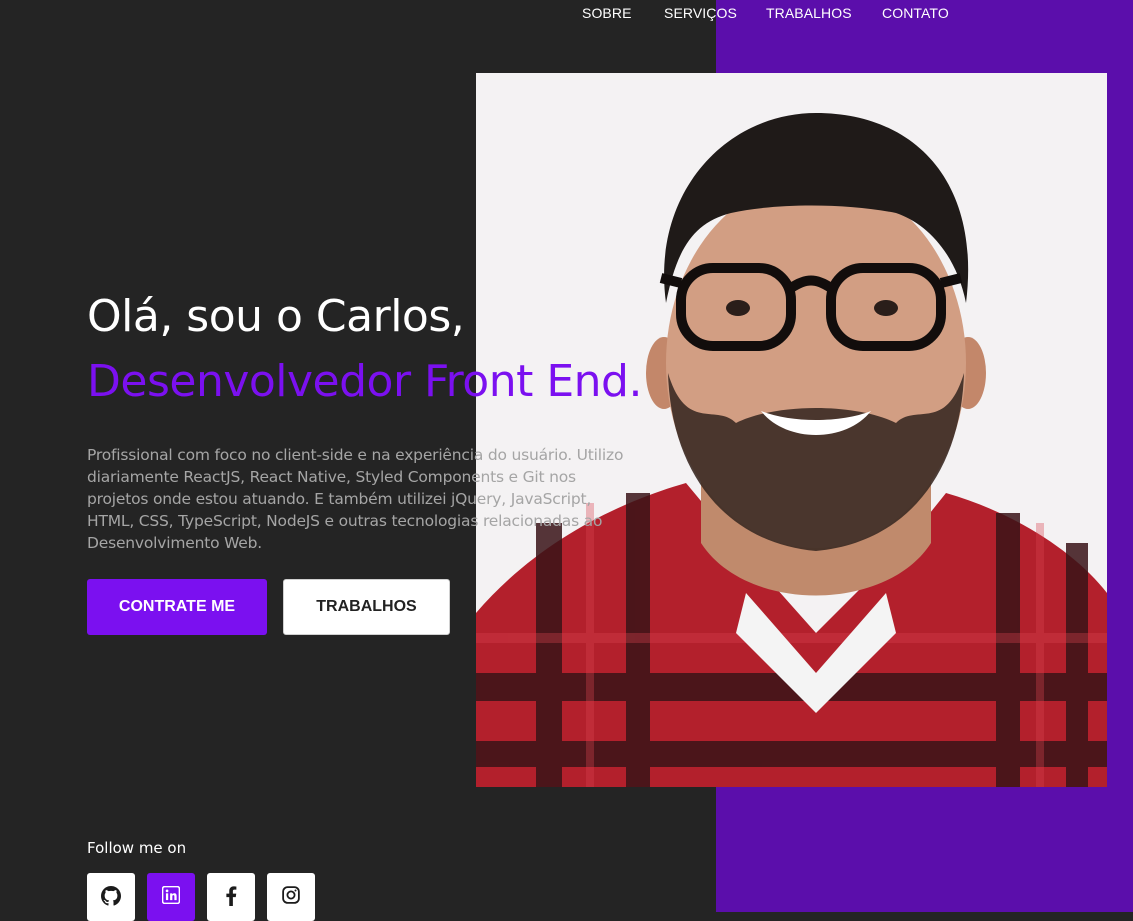 The height and width of the screenshot is (921, 1133). I want to click on hero-greeting: Olá, sou o Carlos,, so click(276, 316).